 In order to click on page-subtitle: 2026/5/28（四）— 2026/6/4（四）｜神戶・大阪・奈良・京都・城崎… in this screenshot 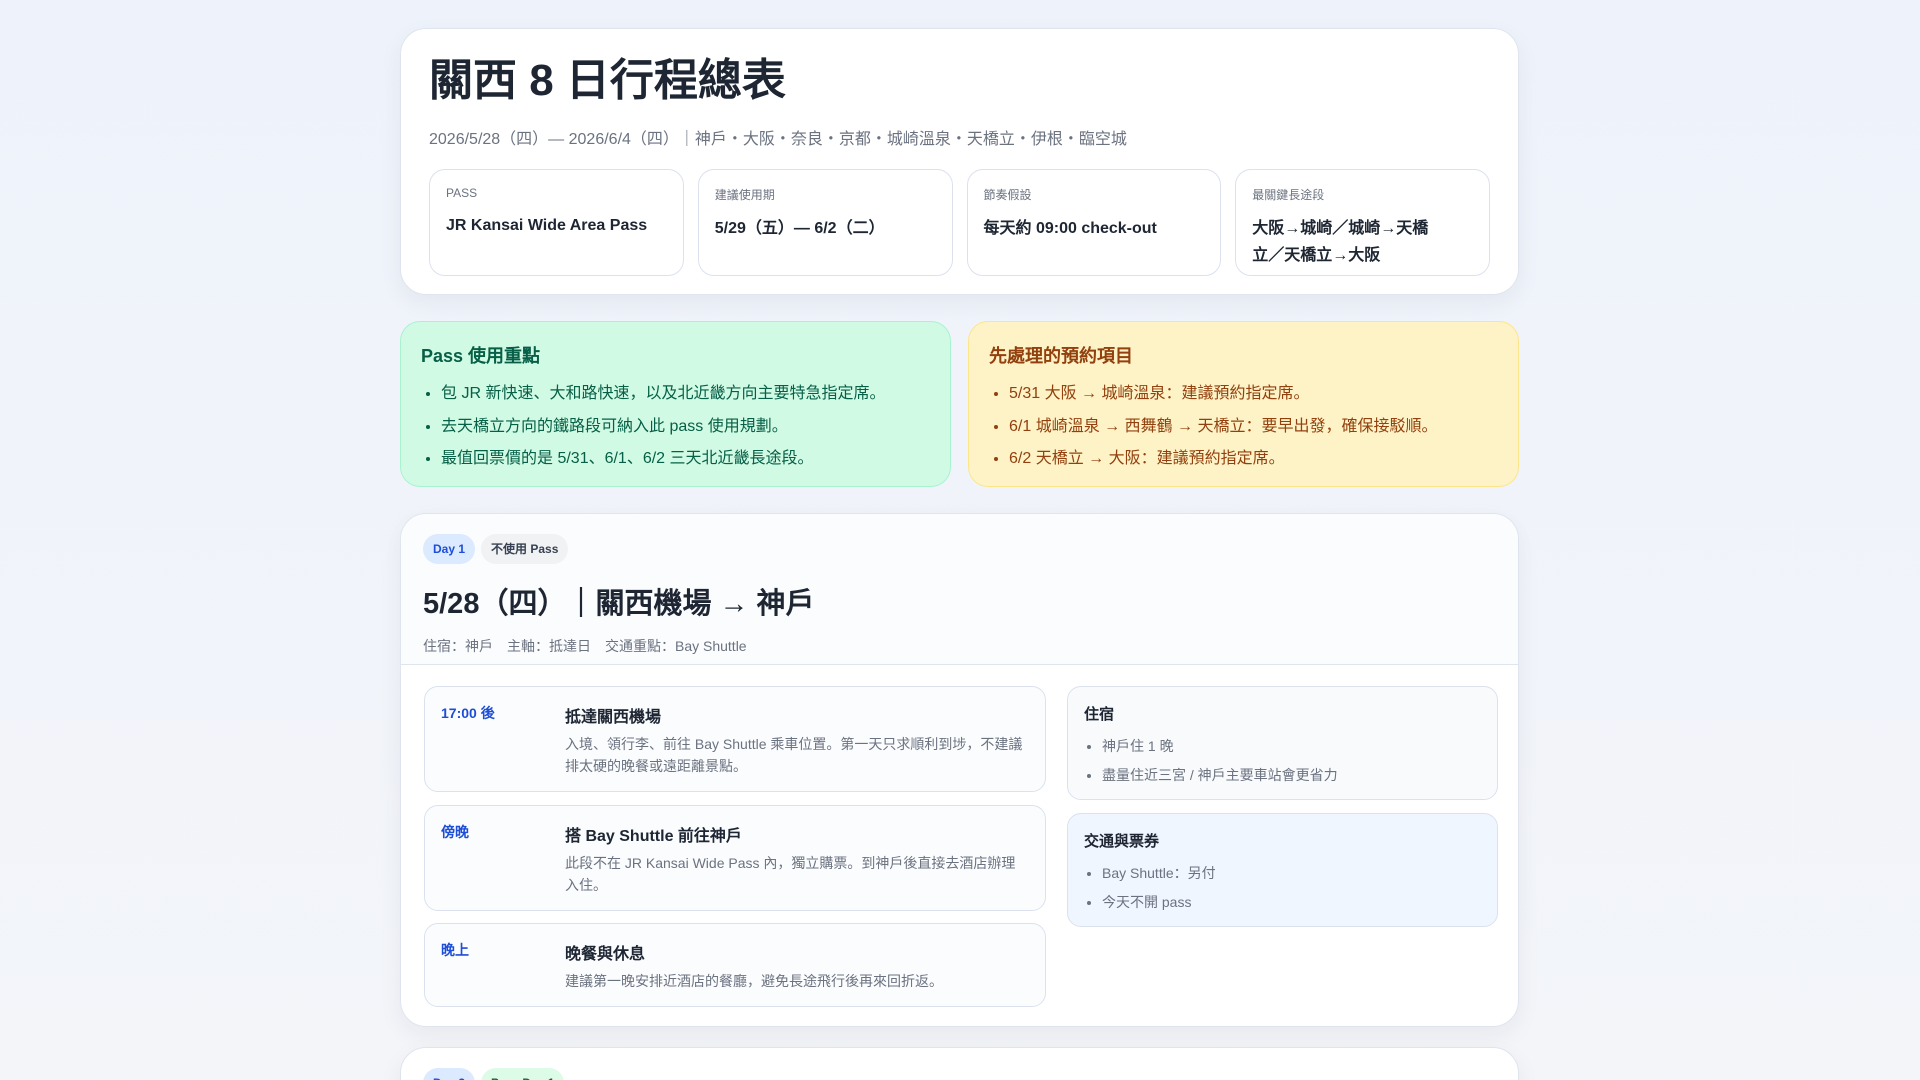, I will do `click(778, 139)`.